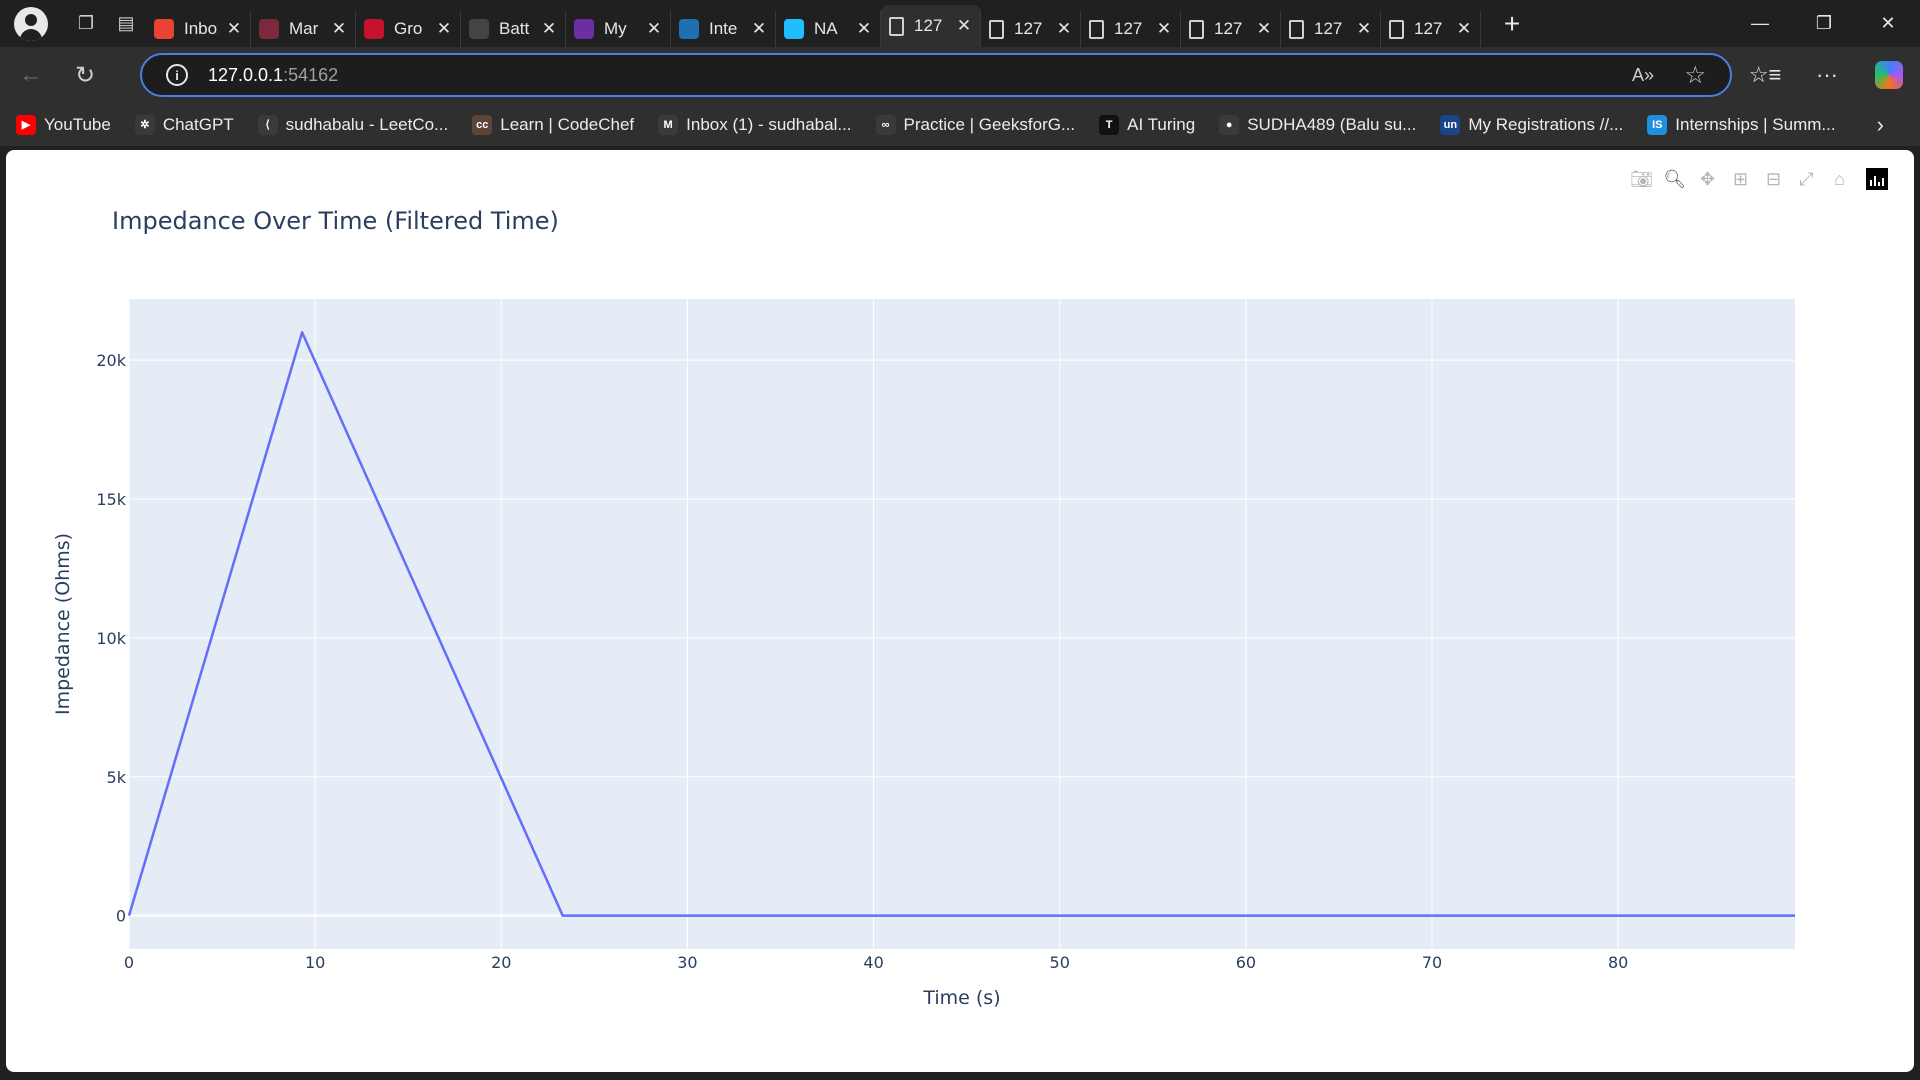  I want to click on refresh-icon: ↻, so click(85, 75).